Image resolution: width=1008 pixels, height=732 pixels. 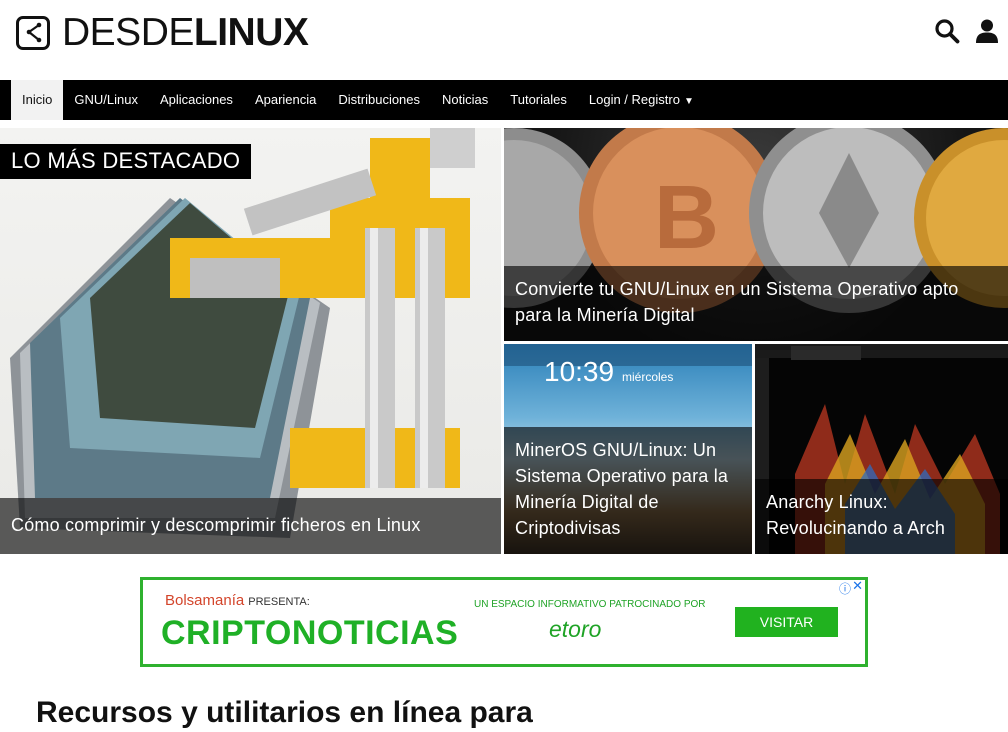 I want to click on nav-item-distribuciones: Distribuciones, so click(x=379, y=100).